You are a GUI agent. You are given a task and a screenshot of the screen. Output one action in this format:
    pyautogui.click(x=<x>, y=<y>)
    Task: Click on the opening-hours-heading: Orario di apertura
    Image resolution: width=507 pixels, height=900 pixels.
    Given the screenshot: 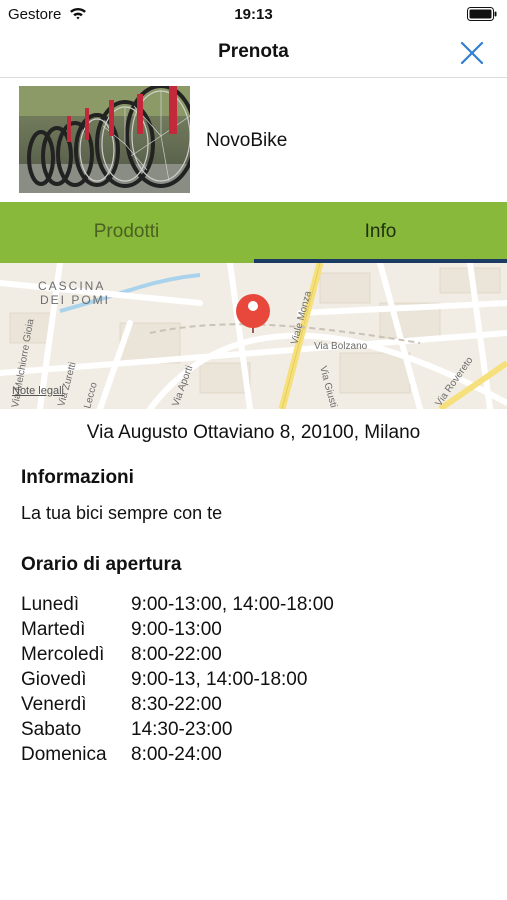 What is the action you would take?
    pyautogui.click(x=101, y=564)
    